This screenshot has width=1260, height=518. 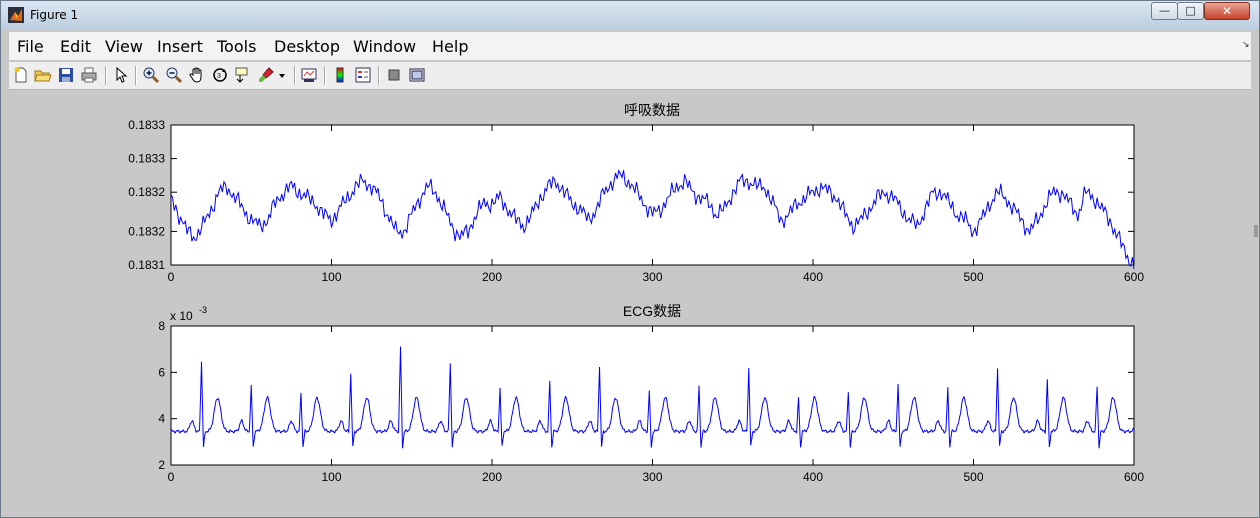 I want to click on close-button: ✕, so click(x=1227, y=11).